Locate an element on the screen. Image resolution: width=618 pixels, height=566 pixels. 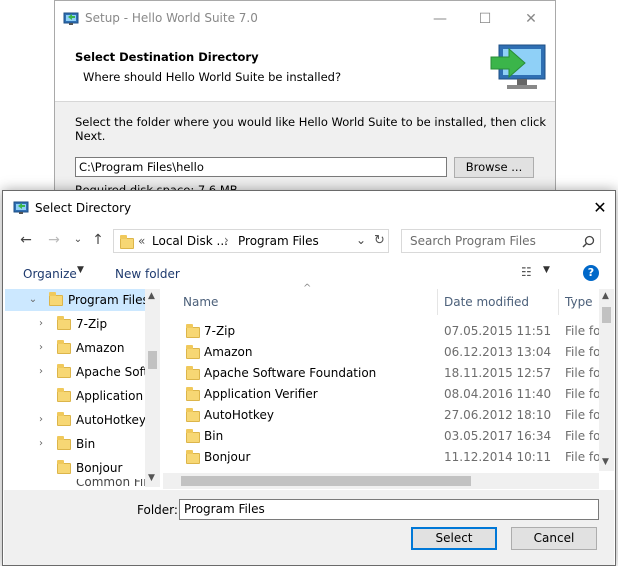
address-bar: « Local Disk ... › Program Files ⌄ ↻ is located at coordinates (251, 241).